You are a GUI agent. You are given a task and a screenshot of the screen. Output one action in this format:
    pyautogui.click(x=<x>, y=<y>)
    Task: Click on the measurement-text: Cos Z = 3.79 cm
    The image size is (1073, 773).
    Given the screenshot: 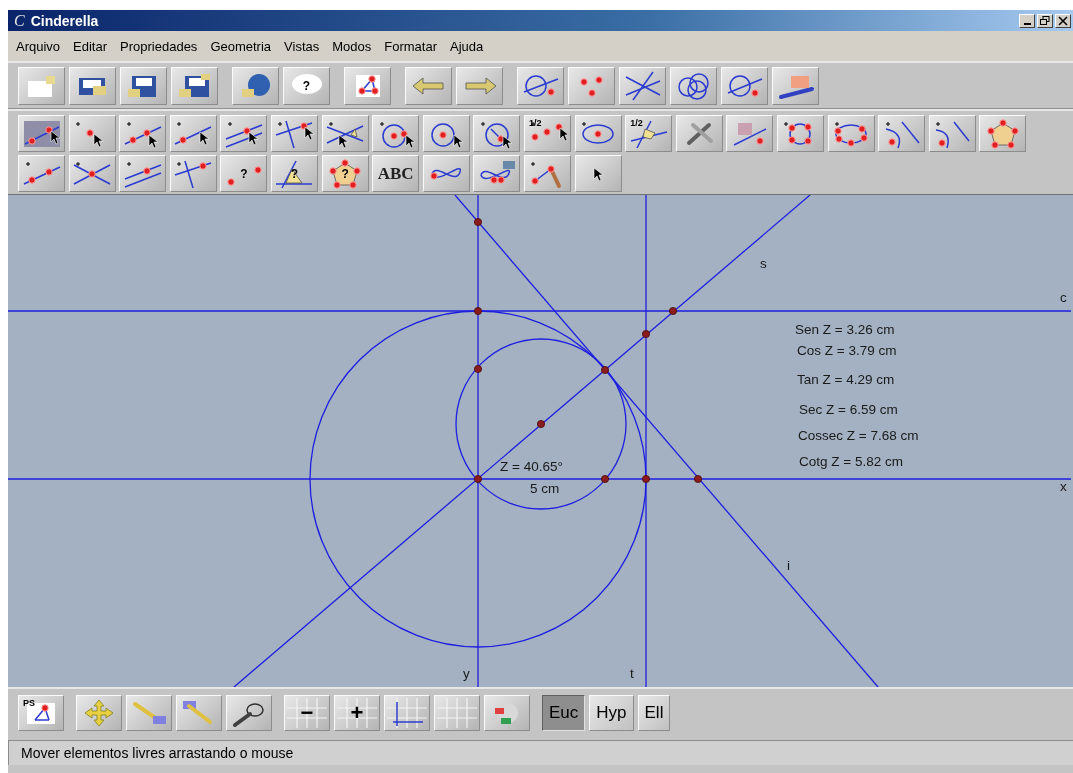 What is the action you would take?
    pyautogui.click(x=847, y=350)
    